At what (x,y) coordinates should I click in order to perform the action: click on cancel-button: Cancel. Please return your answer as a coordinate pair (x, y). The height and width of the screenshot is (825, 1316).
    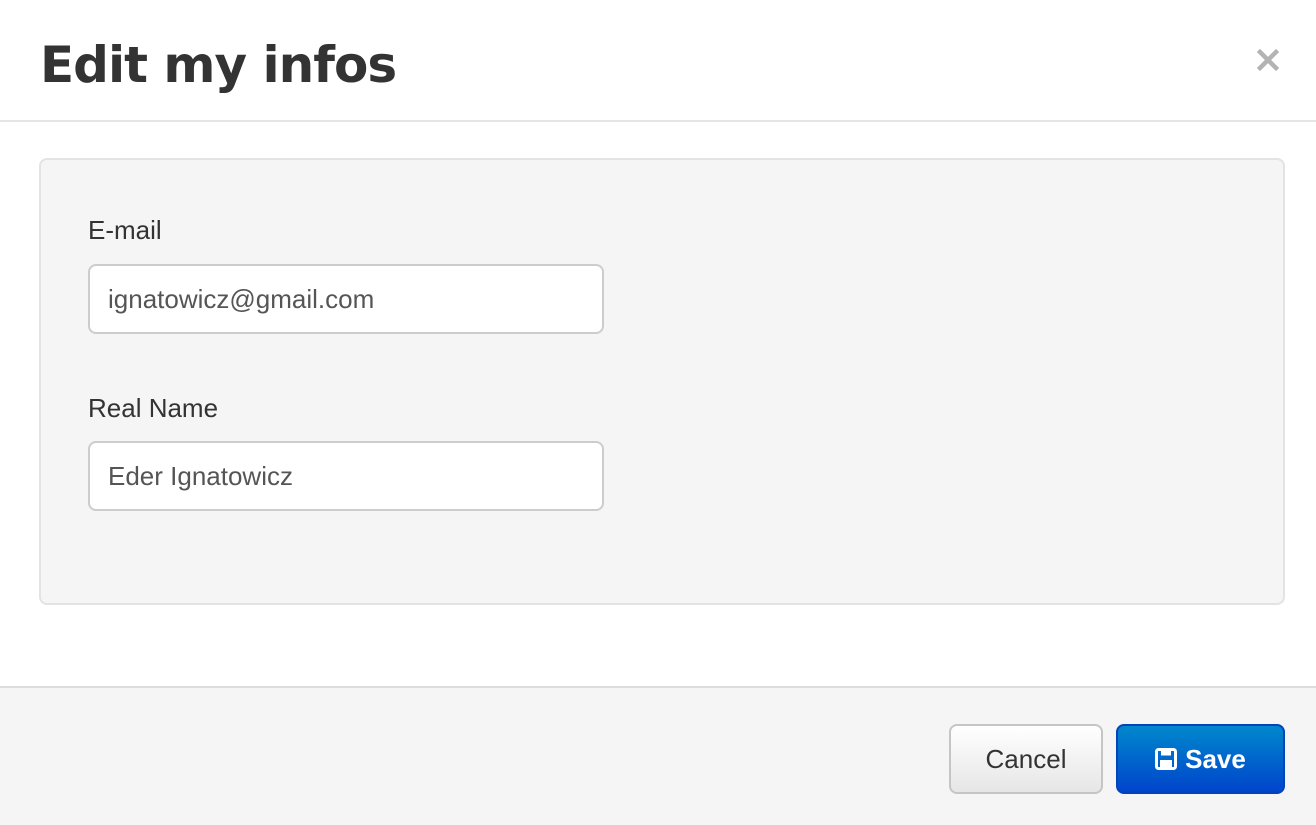
    Looking at the image, I should click on (1026, 759).